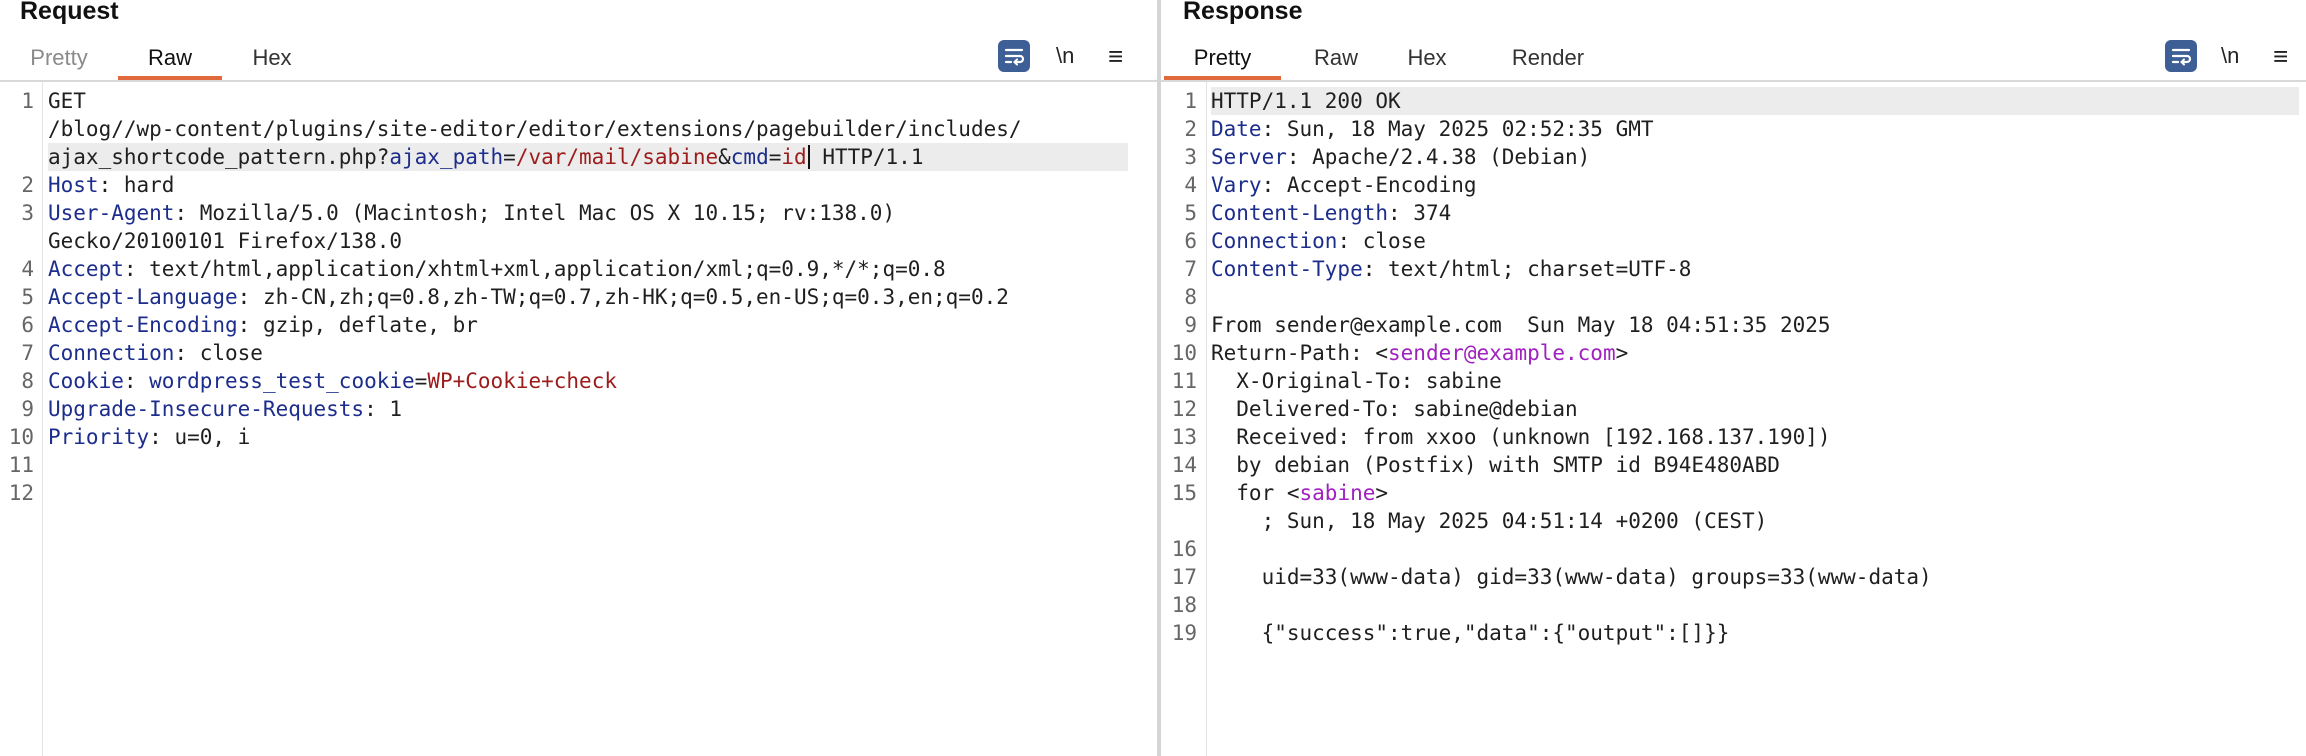 Image resolution: width=2306 pixels, height=756 pixels. I want to click on code-line: 15 for <sabine>, so click(1280, 493).